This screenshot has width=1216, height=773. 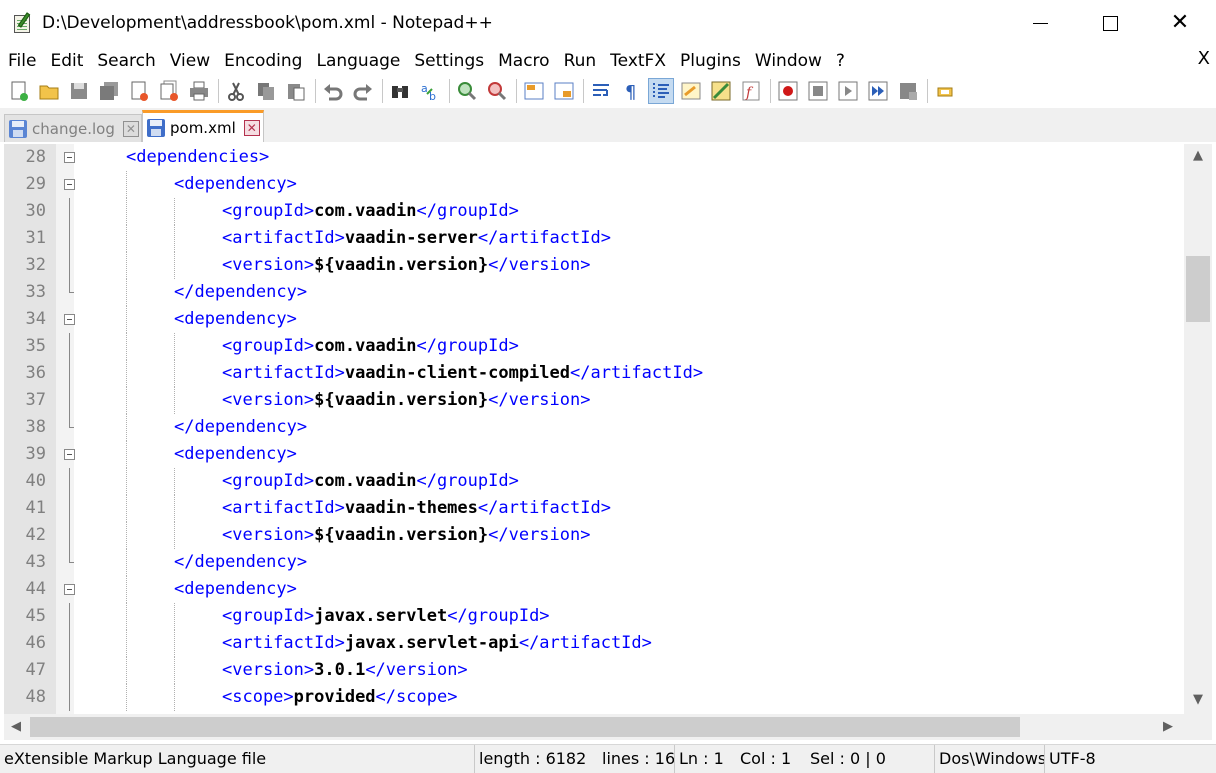 I want to click on vertical-scroll-thumb, so click(x=1198, y=289).